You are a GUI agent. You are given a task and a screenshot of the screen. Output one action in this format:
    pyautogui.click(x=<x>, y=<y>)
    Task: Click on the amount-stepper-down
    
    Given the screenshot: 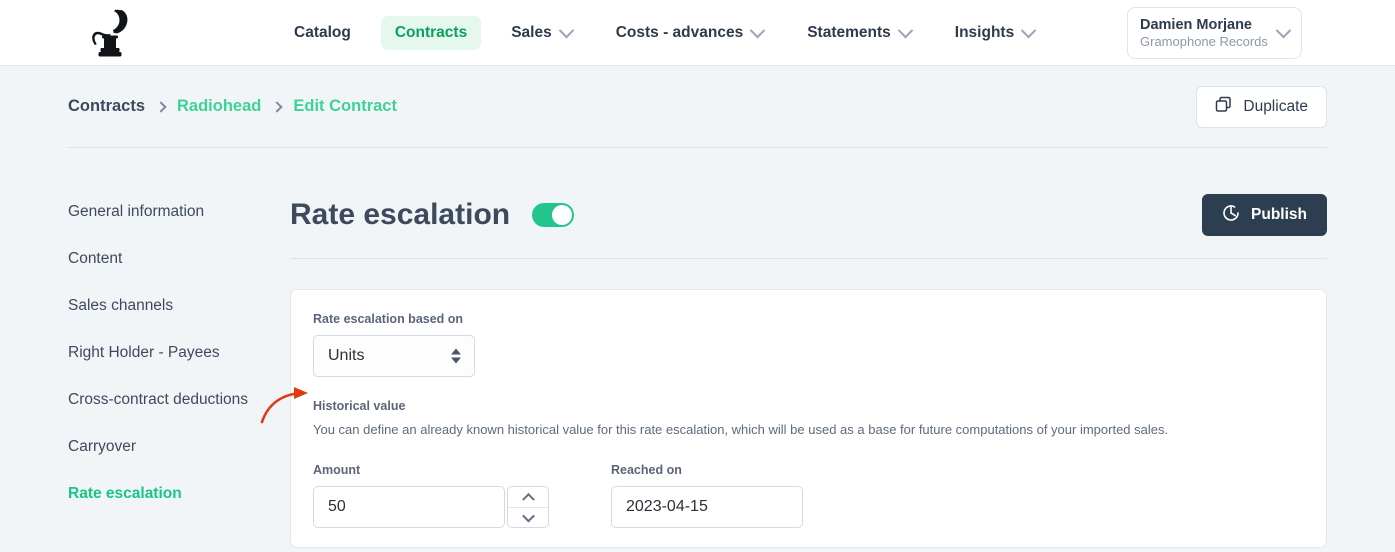 What is the action you would take?
    pyautogui.click(x=528, y=517)
    